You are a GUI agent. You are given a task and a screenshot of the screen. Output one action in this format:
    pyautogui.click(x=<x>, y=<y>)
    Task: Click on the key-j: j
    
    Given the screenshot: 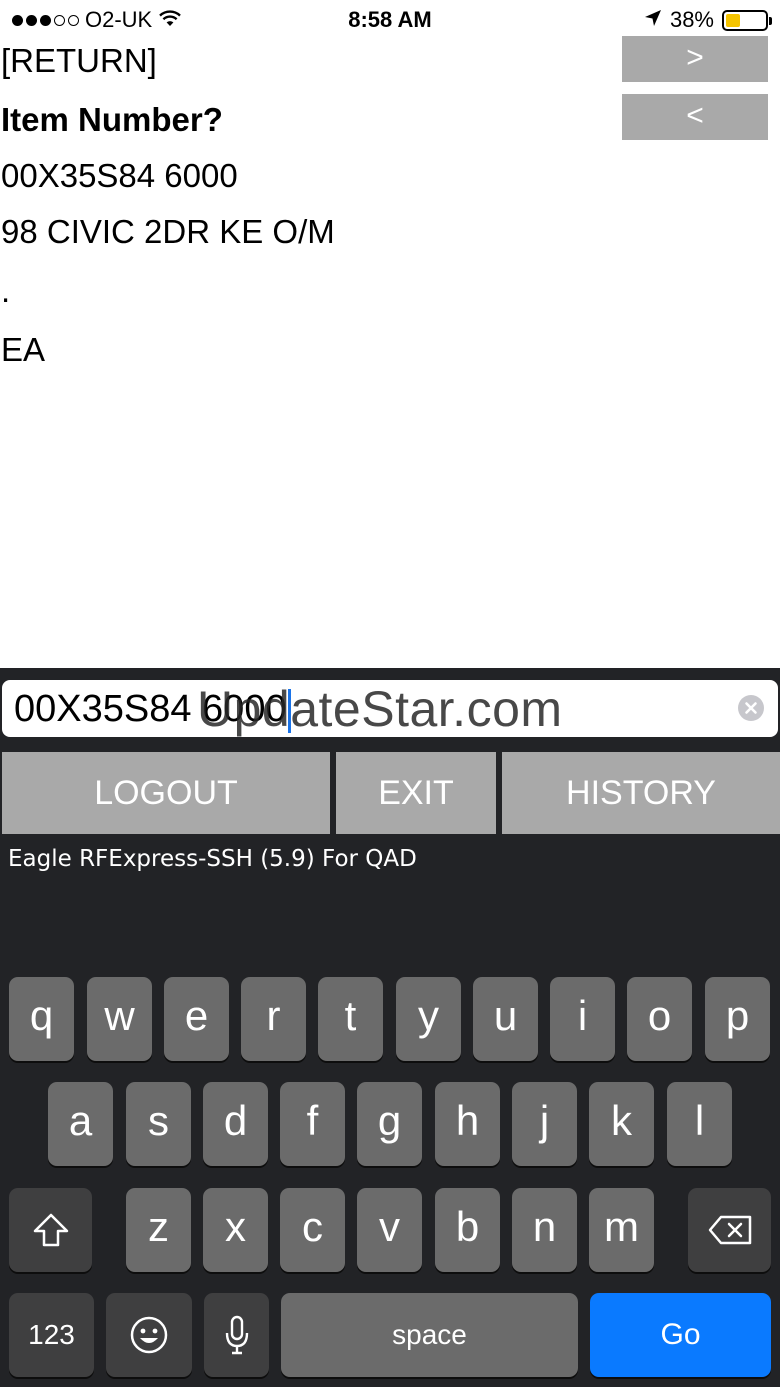 What is the action you would take?
    pyautogui.click(x=544, y=1124)
    